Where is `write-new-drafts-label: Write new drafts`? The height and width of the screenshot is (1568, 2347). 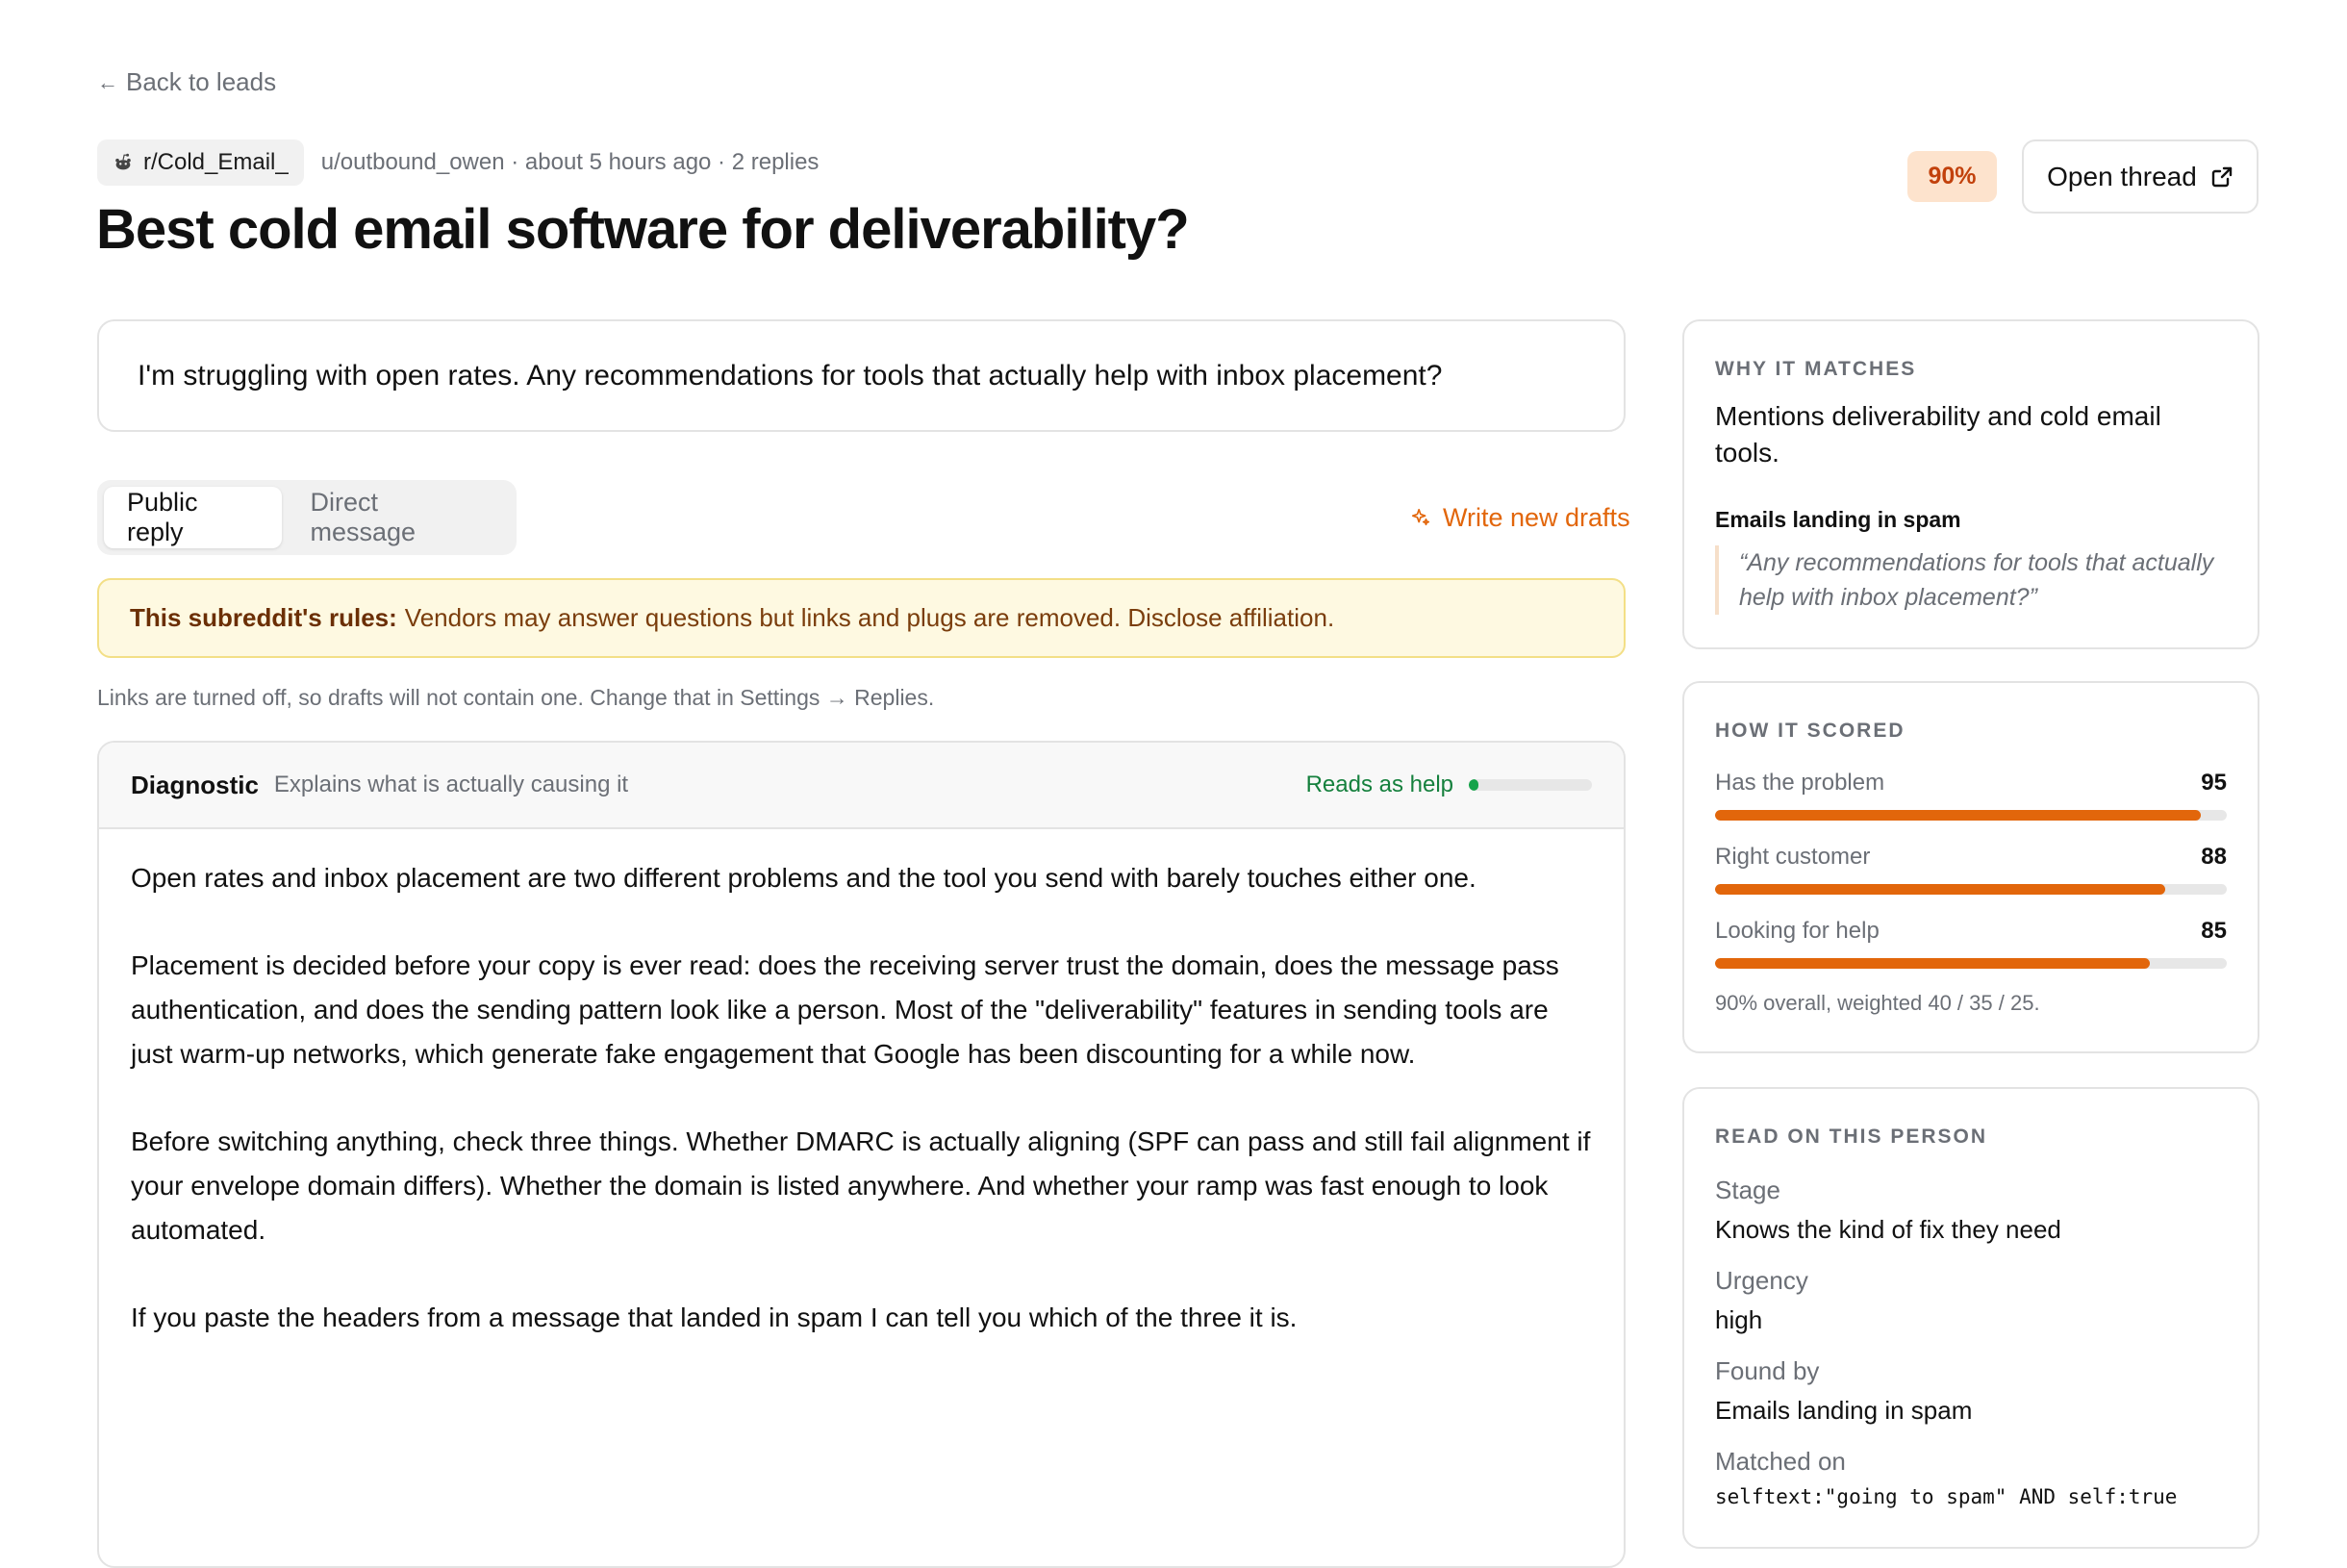 write-new-drafts-label: Write new drafts is located at coordinates (1537, 517).